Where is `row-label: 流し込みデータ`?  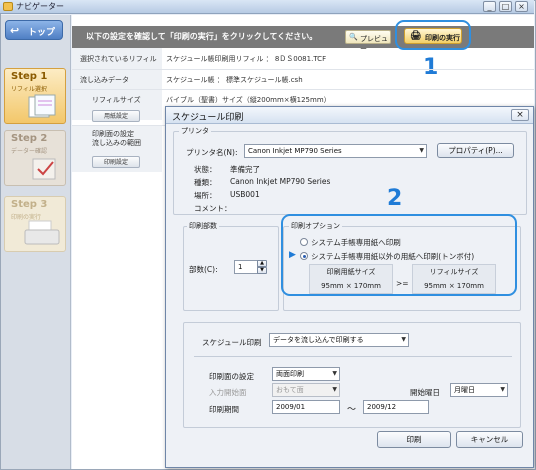
row-label: 流し込みデータ is located at coordinates (104, 80).